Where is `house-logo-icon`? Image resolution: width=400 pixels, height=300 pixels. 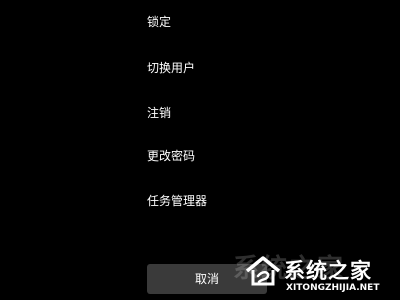
house-logo-icon is located at coordinates (263, 271).